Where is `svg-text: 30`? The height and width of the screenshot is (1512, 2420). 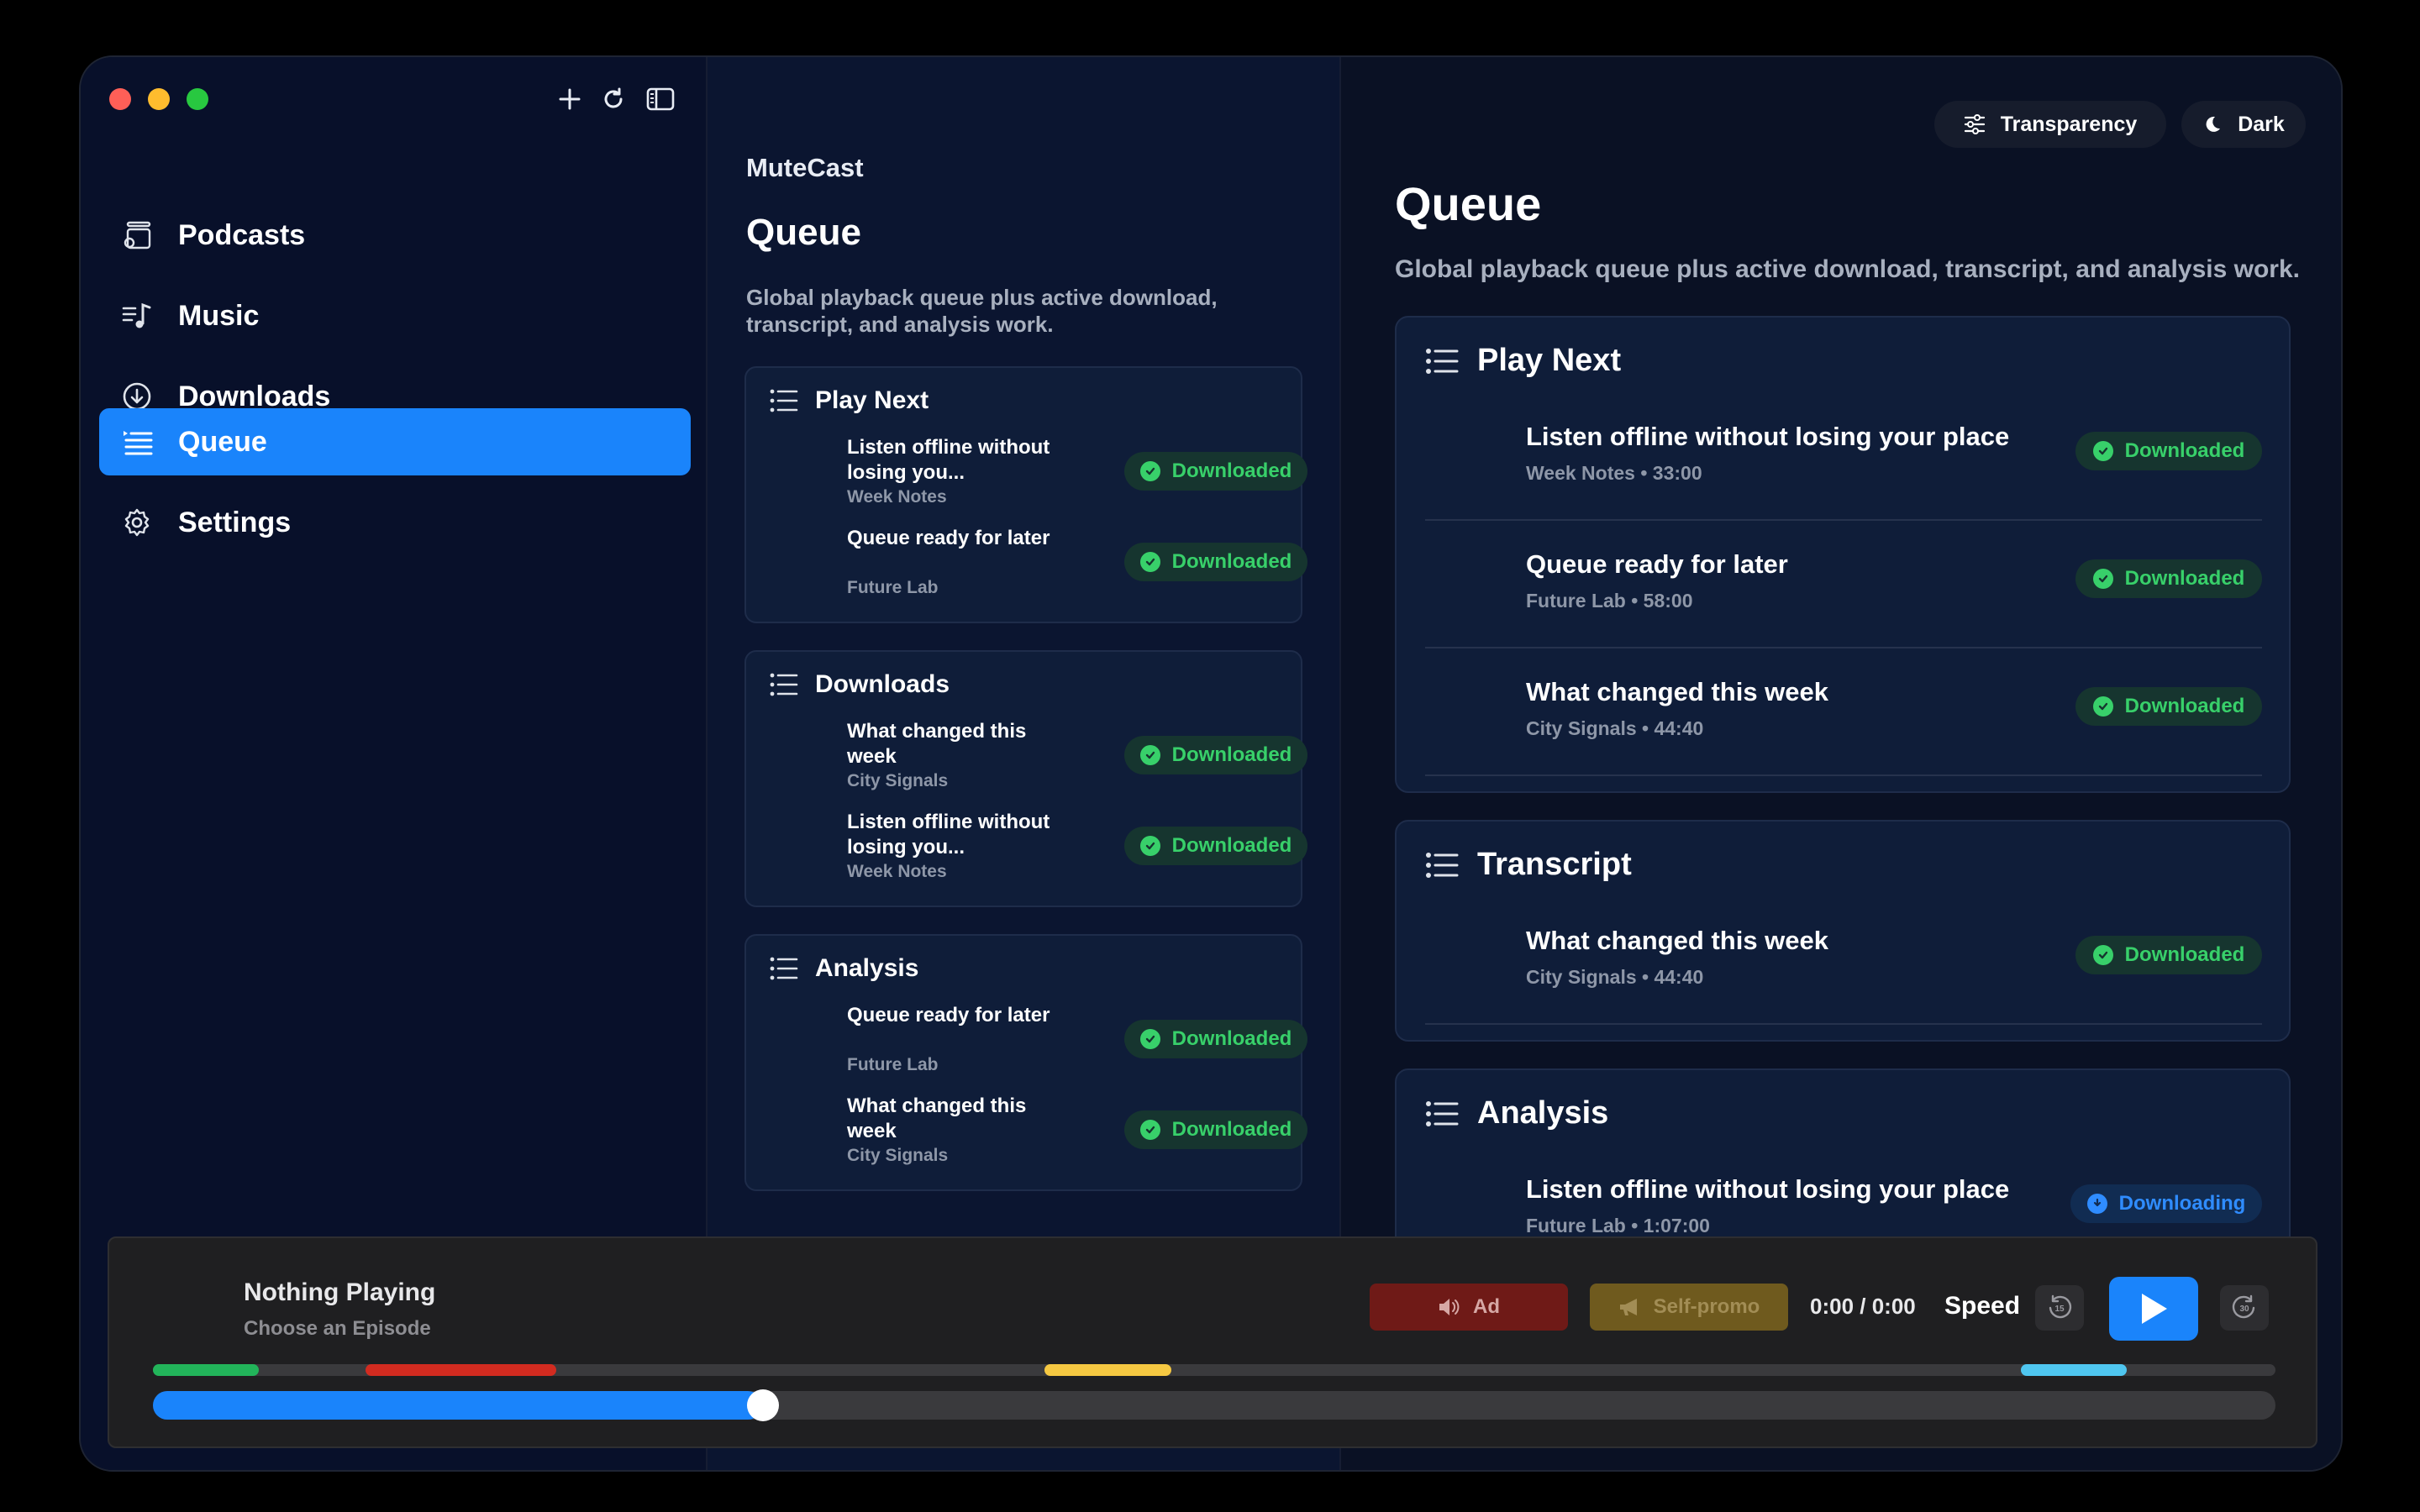
svg-text: 30 is located at coordinates (2244, 1309).